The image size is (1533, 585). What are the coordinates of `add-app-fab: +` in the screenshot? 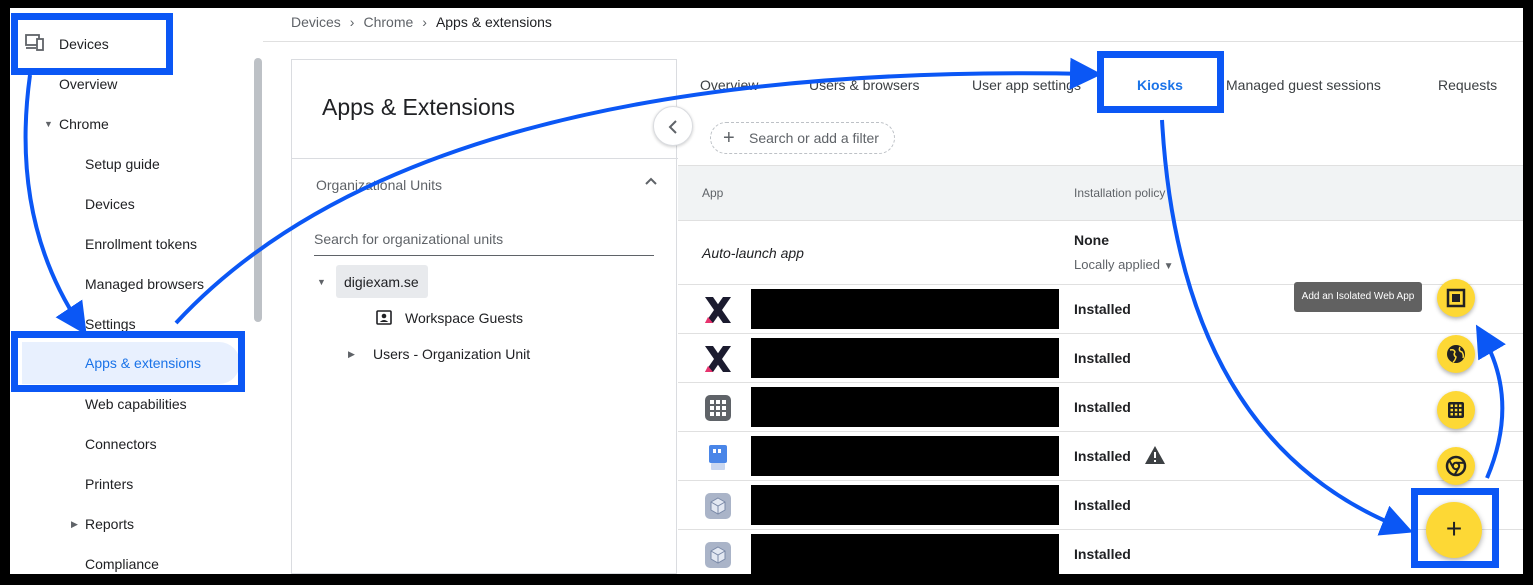 It's located at (1454, 530).